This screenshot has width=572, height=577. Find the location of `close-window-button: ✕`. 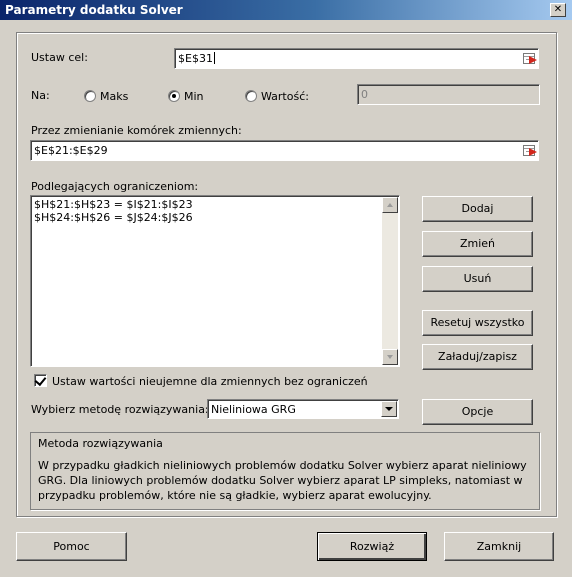

close-window-button: ✕ is located at coordinates (558, 10).